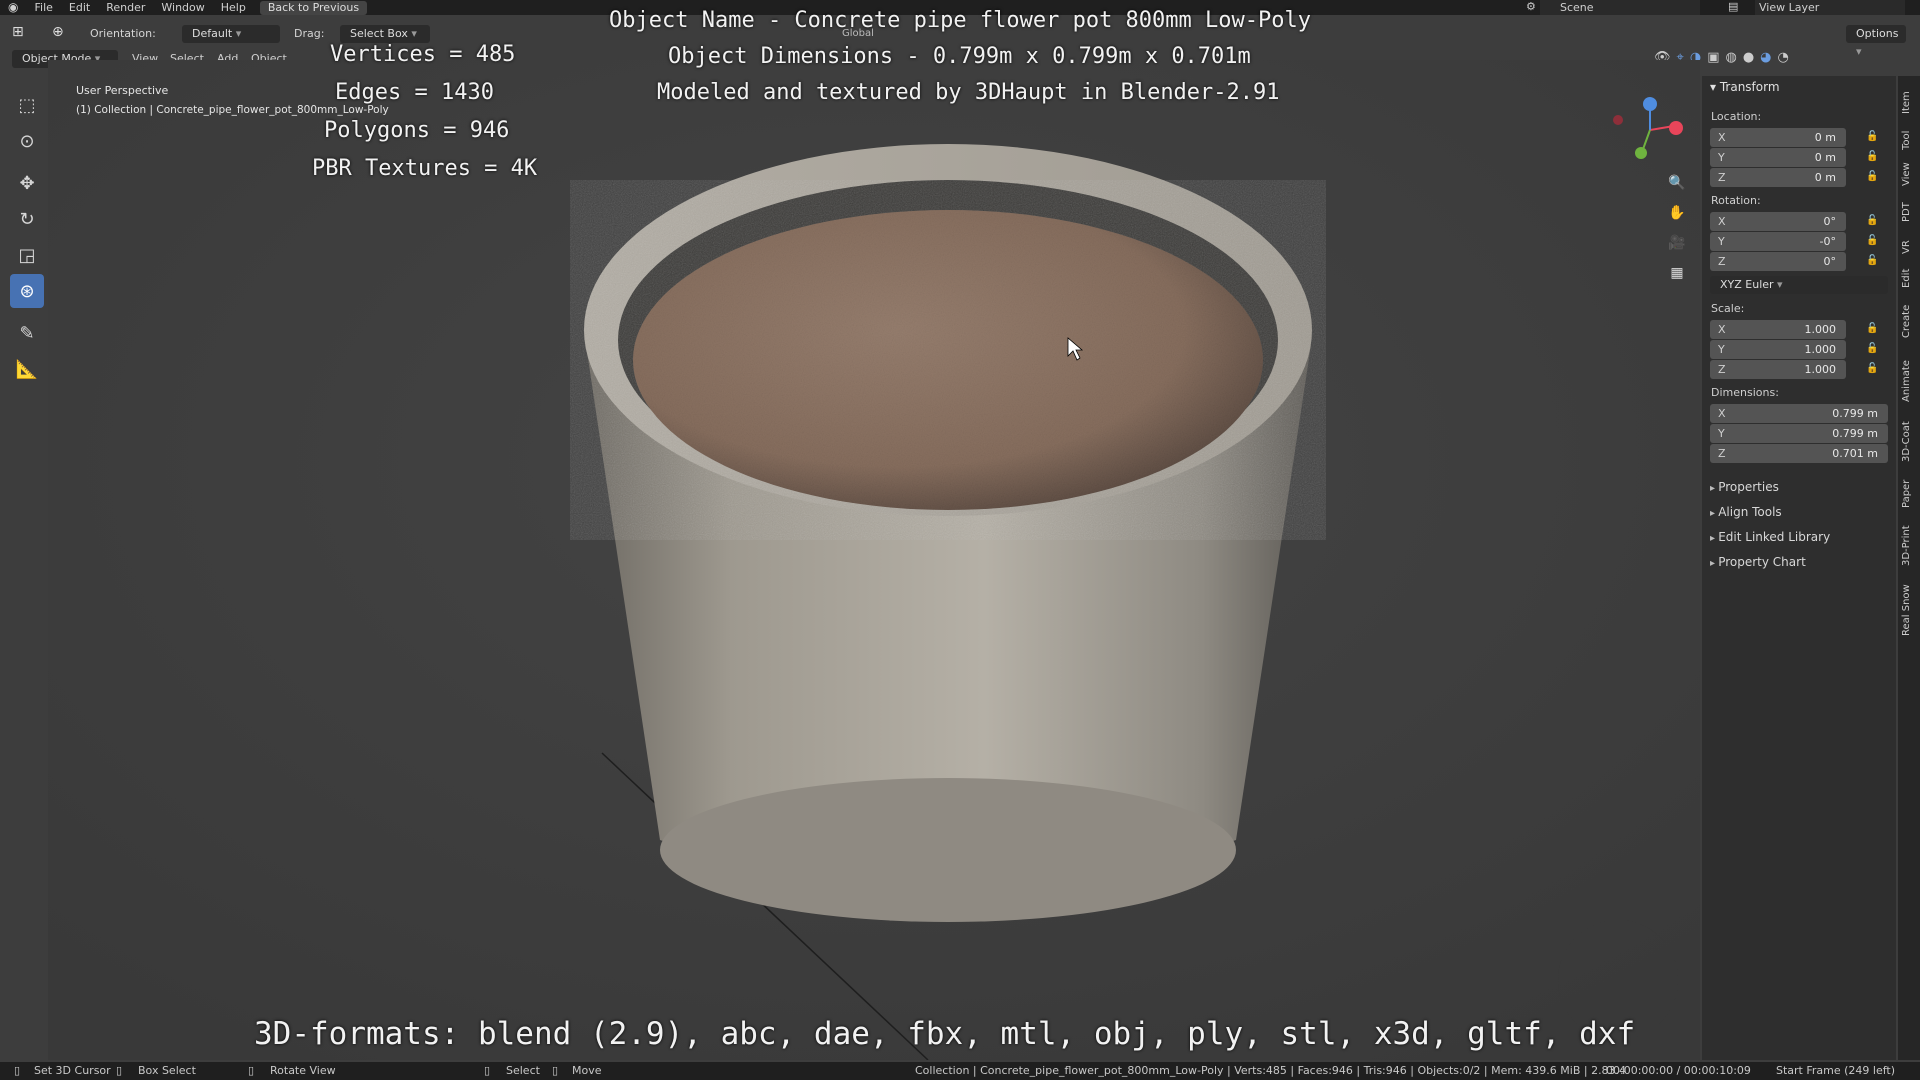 Image resolution: width=1920 pixels, height=1080 pixels. I want to click on annotate-tool-icon: ✎, so click(27, 333).